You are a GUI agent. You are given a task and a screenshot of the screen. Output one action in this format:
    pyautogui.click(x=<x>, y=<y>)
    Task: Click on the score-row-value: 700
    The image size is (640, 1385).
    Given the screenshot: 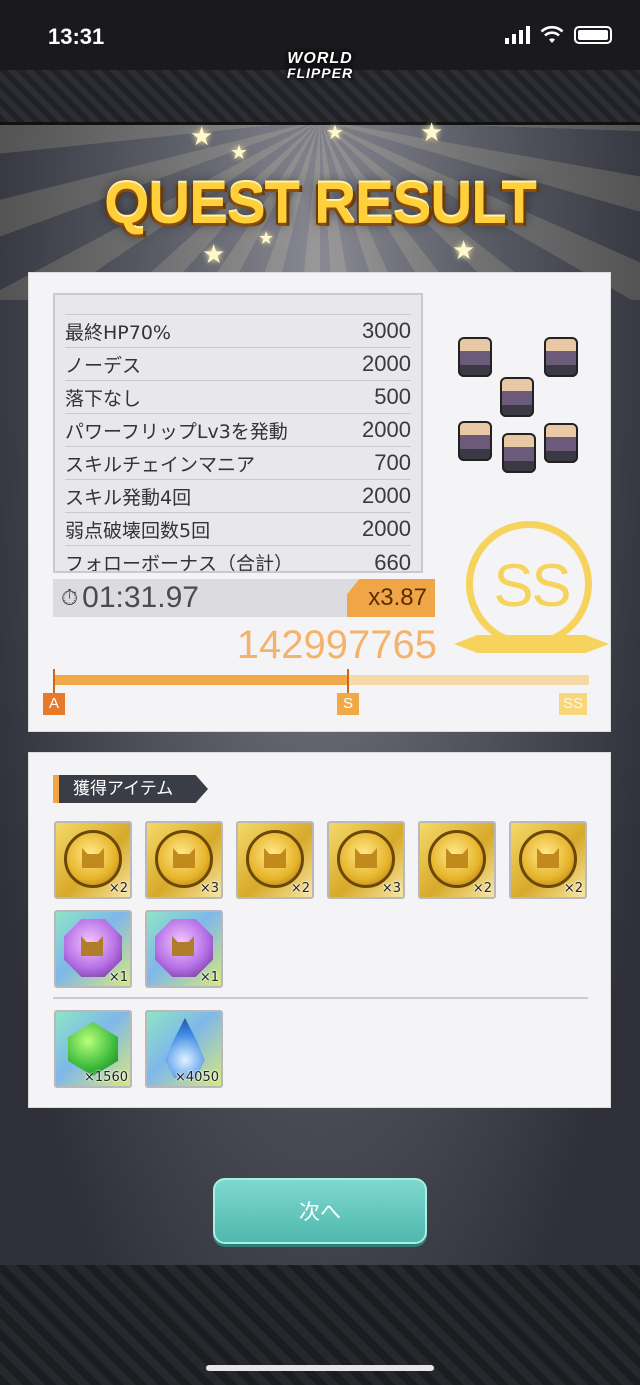 What is the action you would take?
    pyautogui.click(x=392, y=462)
    